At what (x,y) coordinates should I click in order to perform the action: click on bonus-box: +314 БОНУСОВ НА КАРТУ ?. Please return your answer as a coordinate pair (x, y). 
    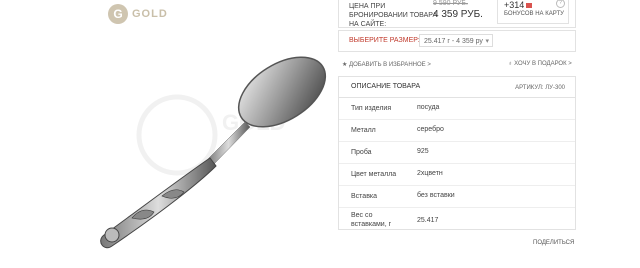
    Looking at the image, I should click on (533, 12).